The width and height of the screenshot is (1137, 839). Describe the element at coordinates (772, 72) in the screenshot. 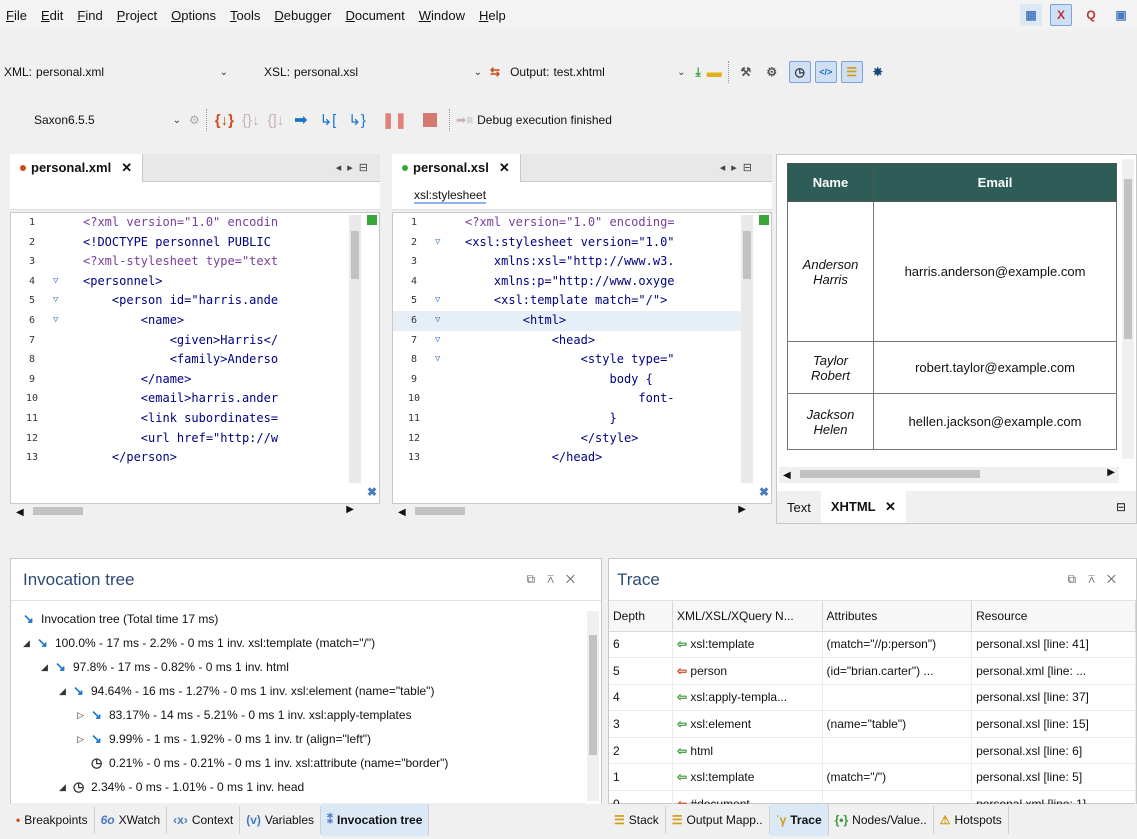

I see `settings-grid-icon: ⚙` at that location.